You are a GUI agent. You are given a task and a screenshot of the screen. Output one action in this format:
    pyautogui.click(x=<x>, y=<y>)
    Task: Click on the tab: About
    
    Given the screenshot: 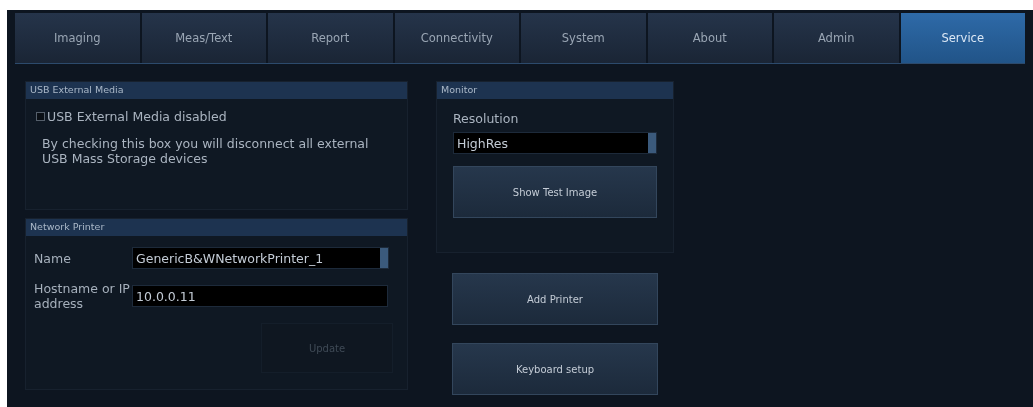 What is the action you would take?
    pyautogui.click(x=709, y=38)
    